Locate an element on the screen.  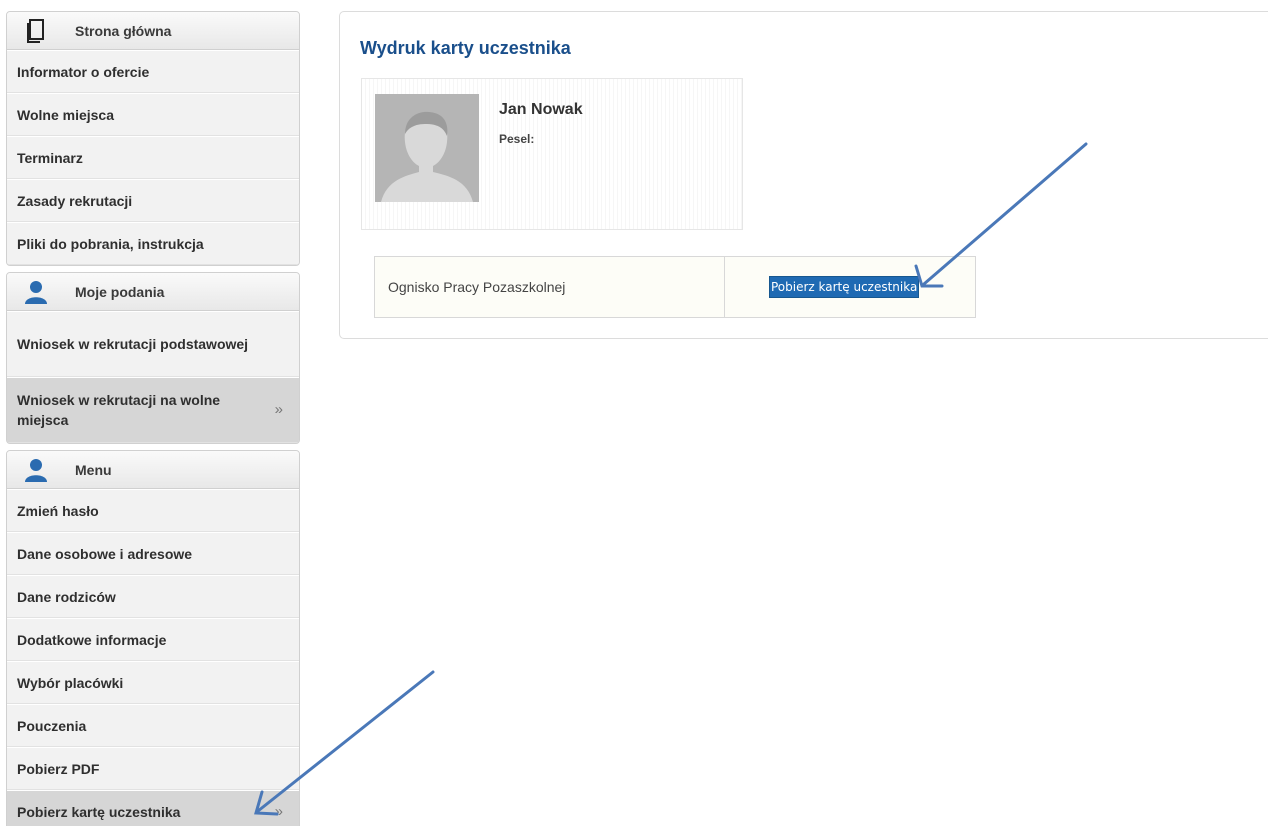
sidebar-item-wolne-miejsca: Wolne miejsca is located at coordinates (153, 114).